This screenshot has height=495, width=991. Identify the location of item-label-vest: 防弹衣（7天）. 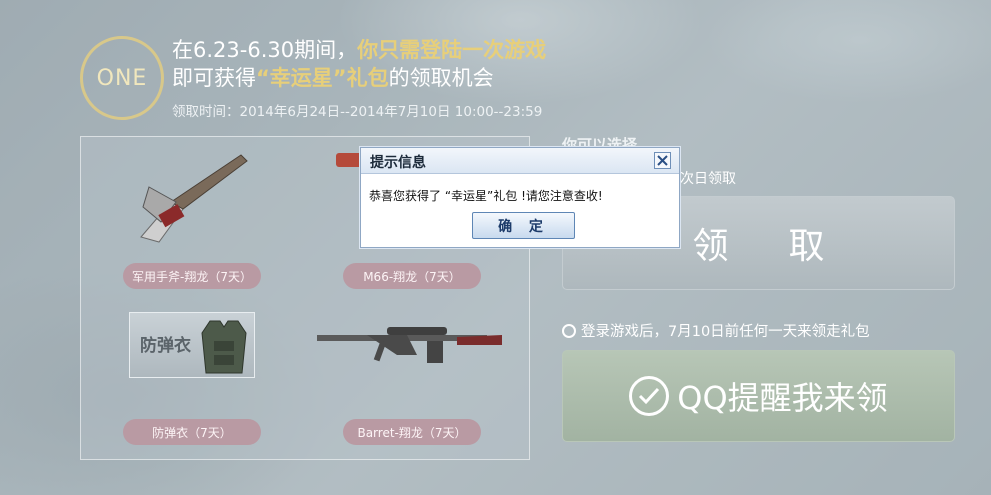
(192, 432).